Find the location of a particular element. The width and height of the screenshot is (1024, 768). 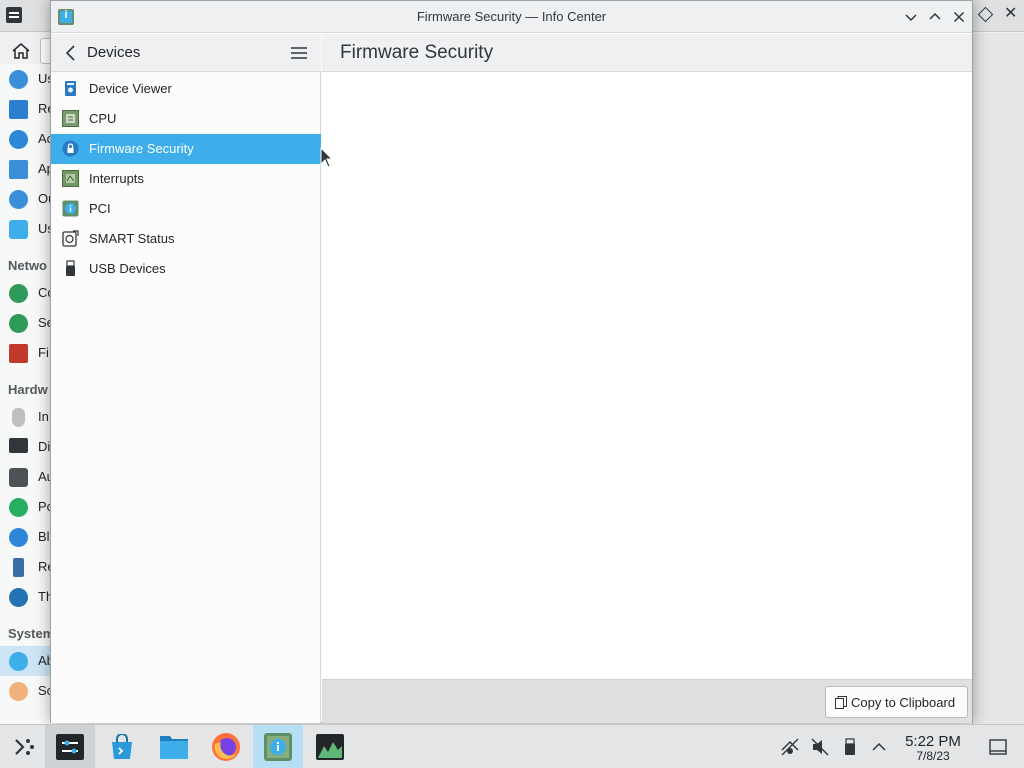

network-disconnected-icon is located at coordinates (790, 747).